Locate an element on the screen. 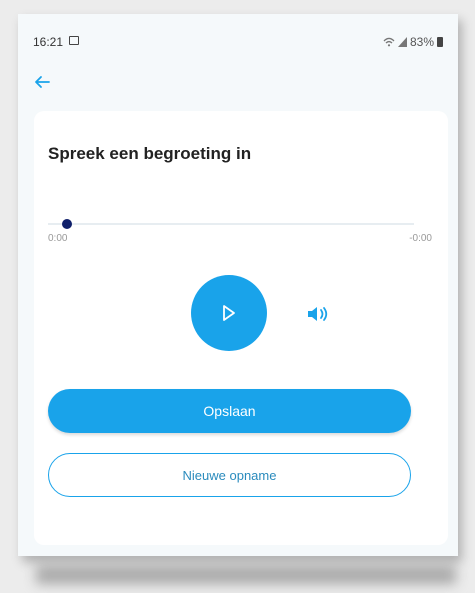 Image resolution: width=475 pixels, height=593 pixels. battery-icon is located at coordinates (440, 42).